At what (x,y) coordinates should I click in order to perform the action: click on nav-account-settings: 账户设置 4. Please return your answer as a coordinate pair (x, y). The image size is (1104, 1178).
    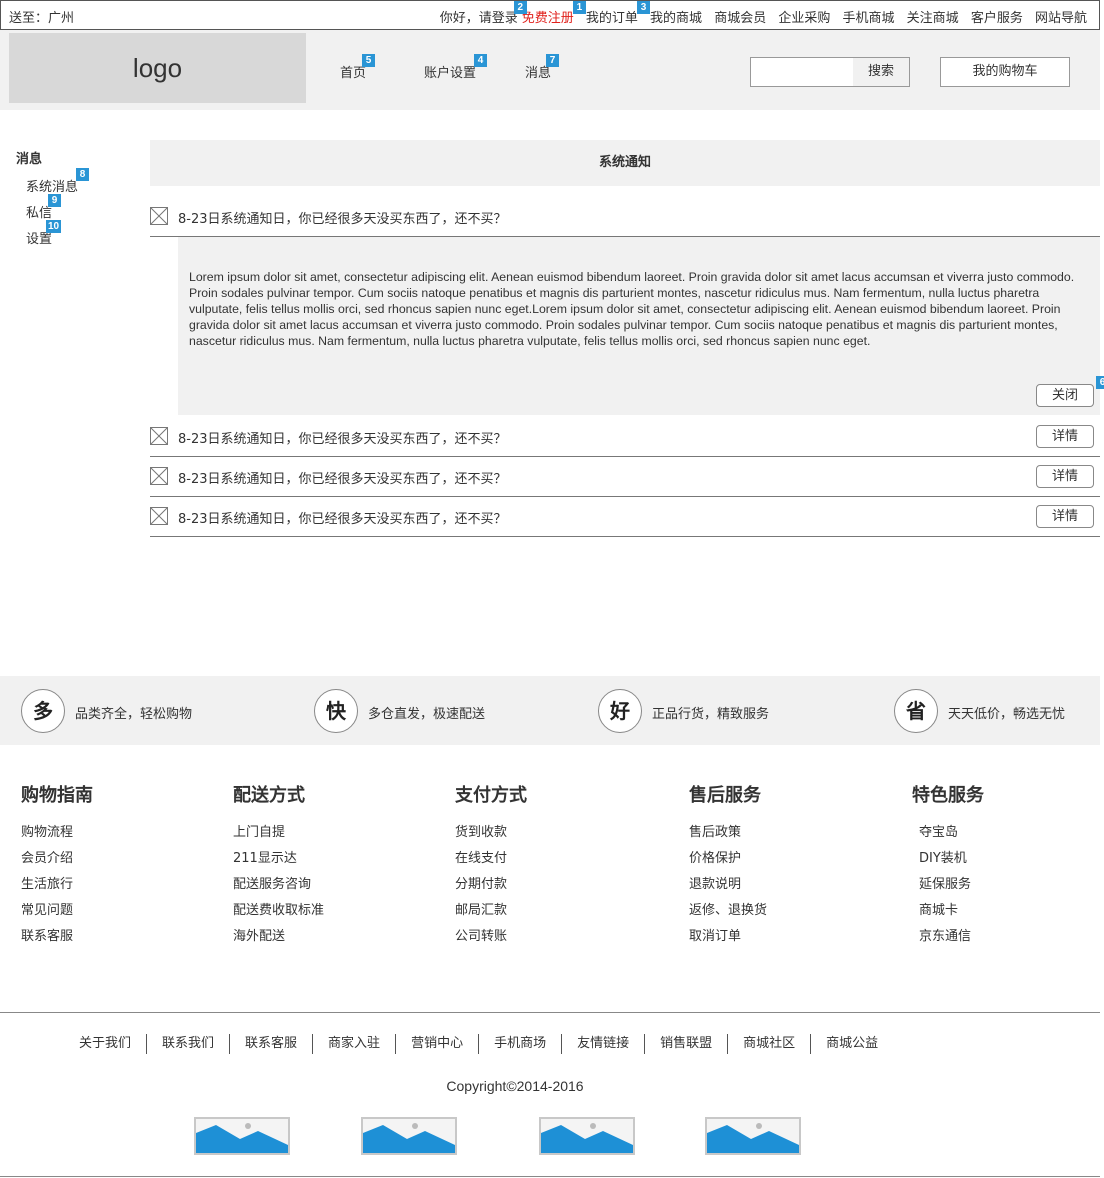
    Looking at the image, I should click on (455, 67).